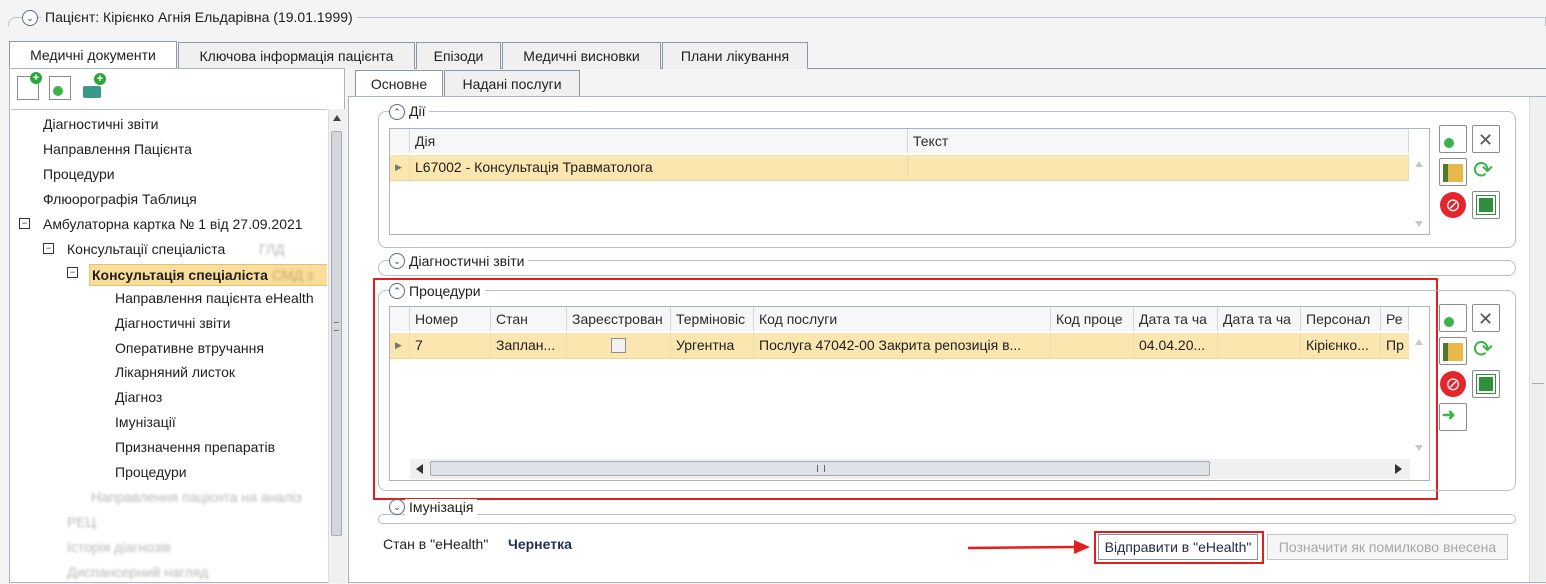  What do you see at coordinates (214, 298) in the screenshot?
I see `tree-item-ehealth-referral: Направлення пацієнта eHealth` at bounding box center [214, 298].